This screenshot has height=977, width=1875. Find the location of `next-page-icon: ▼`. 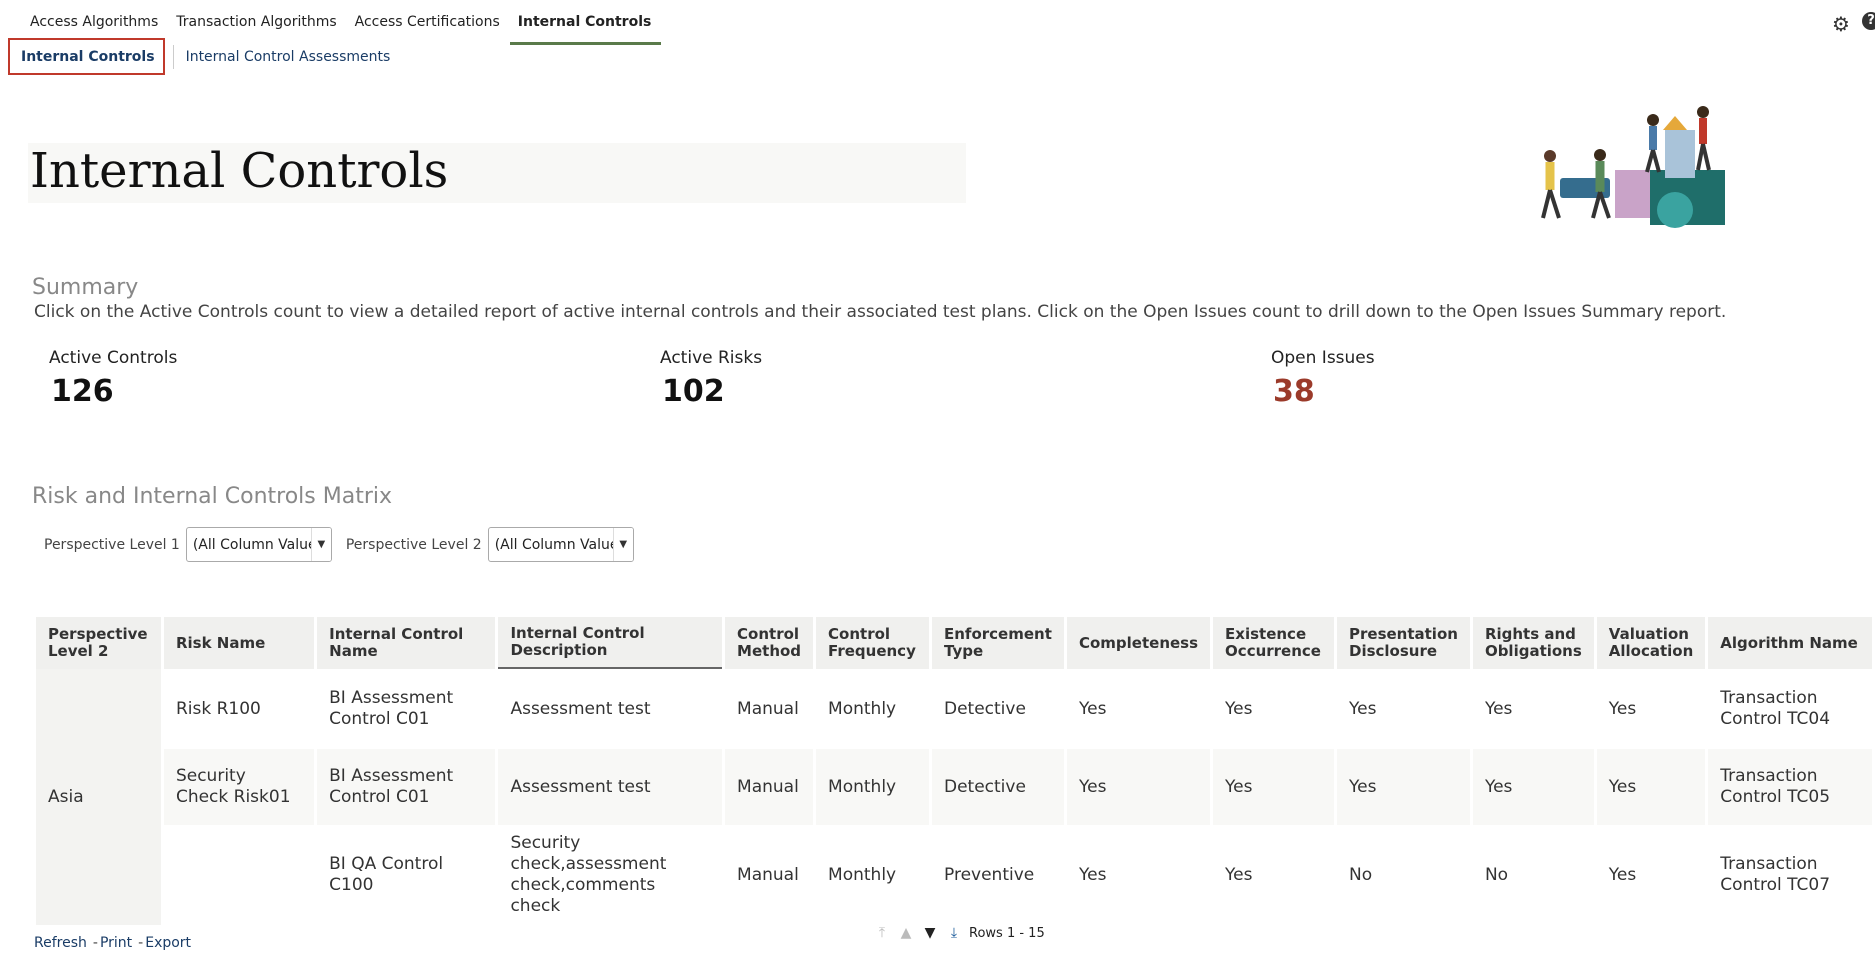

next-page-icon: ▼ is located at coordinates (930, 933).